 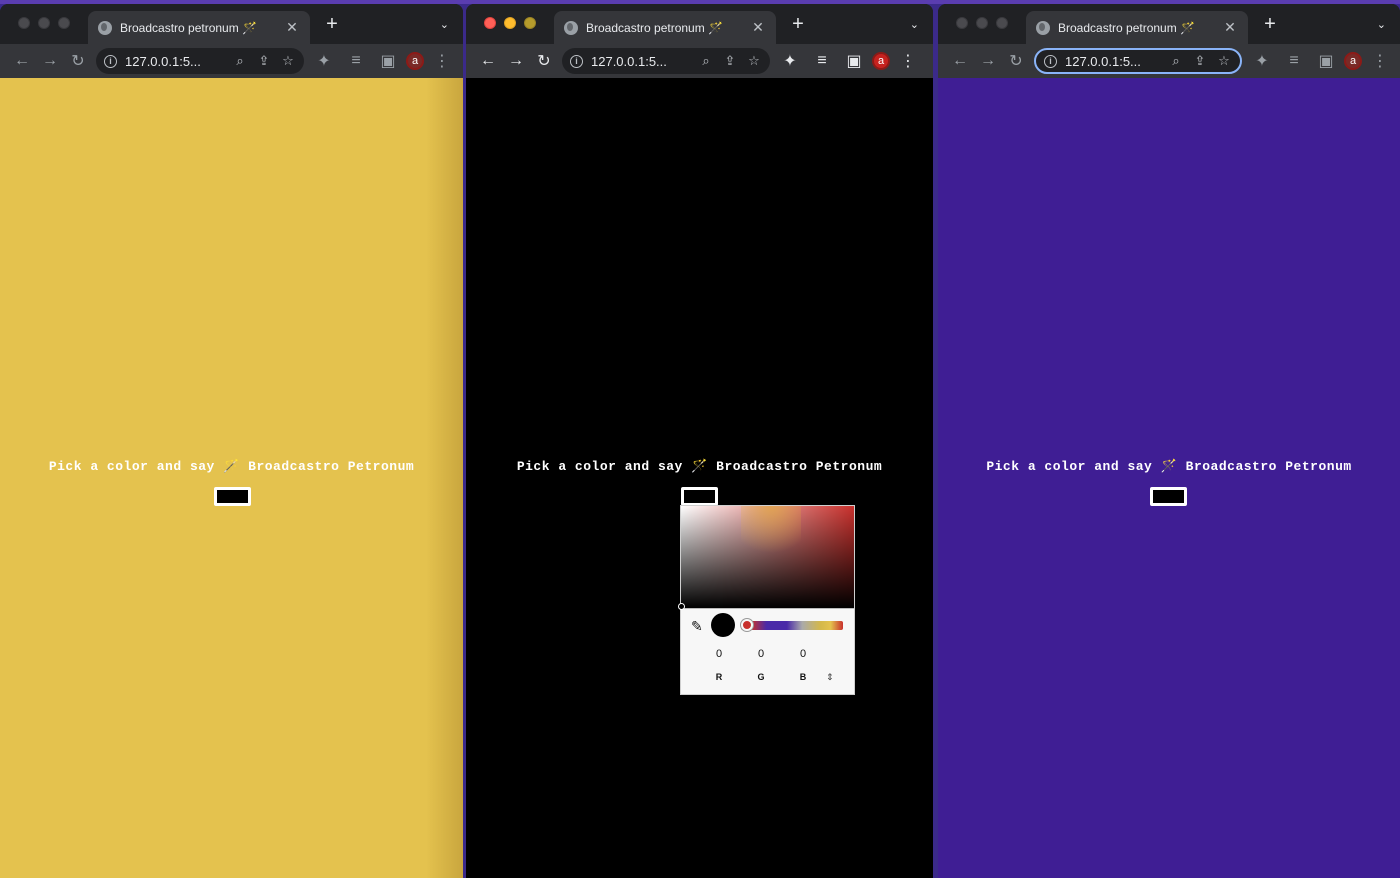 I want to click on saturation-handle, so click(x=681, y=606).